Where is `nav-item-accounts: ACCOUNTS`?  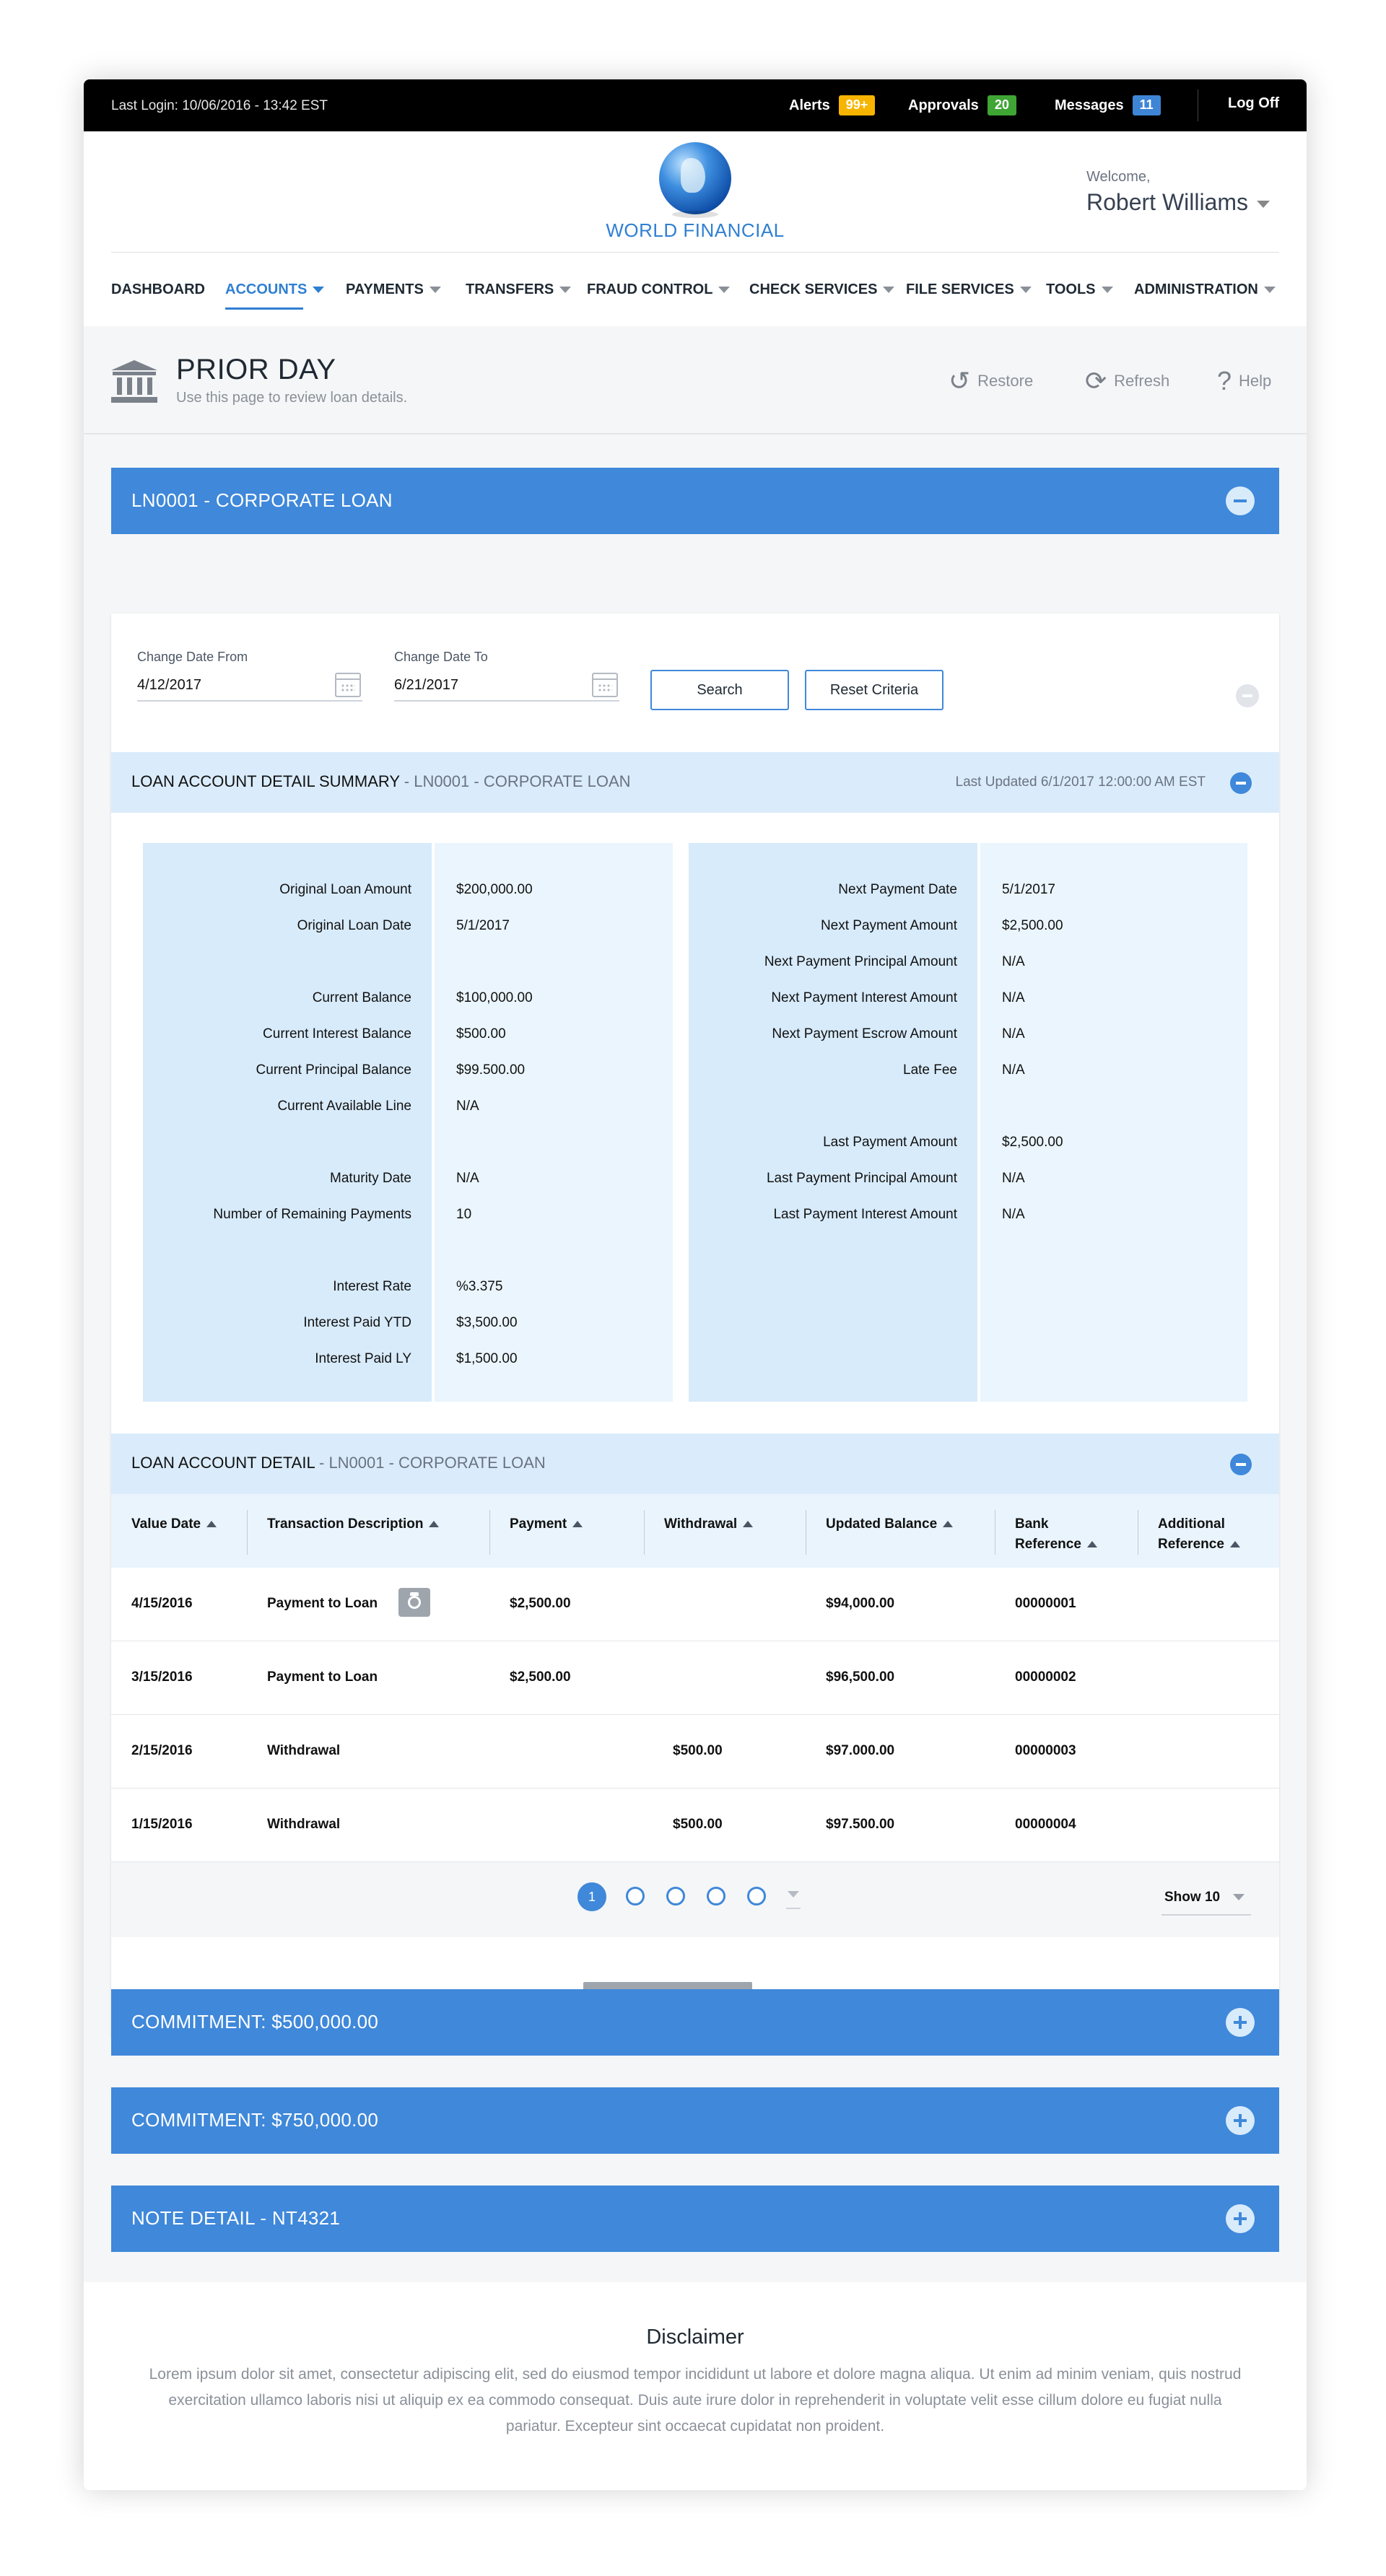 nav-item-accounts: ACCOUNTS is located at coordinates (275, 295).